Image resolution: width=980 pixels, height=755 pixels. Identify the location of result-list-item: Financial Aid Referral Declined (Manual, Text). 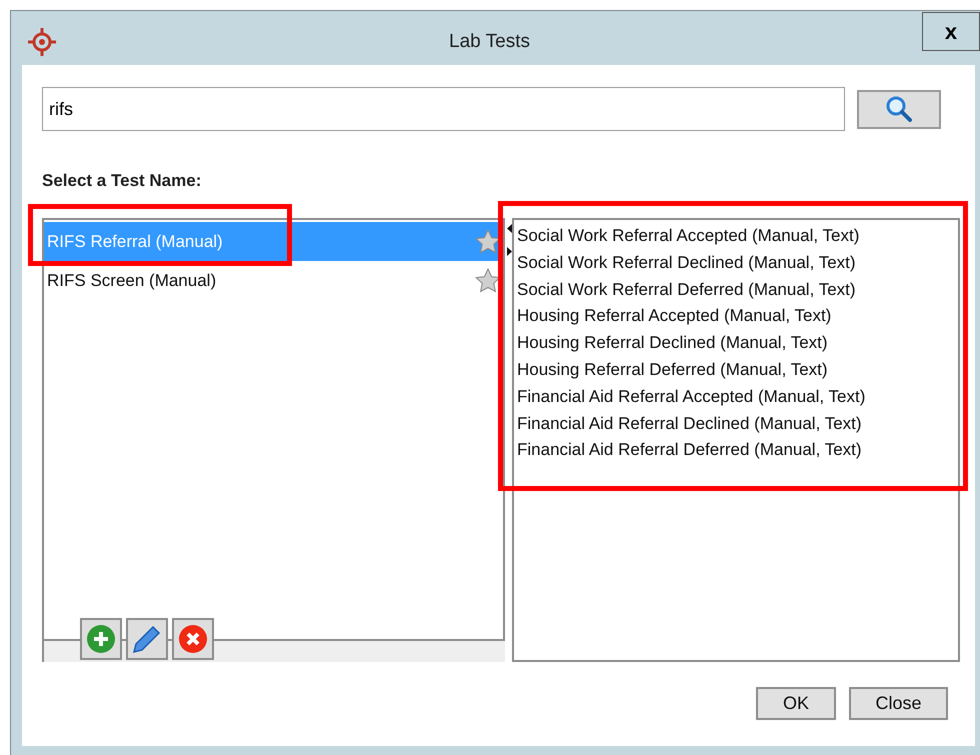
(737, 424).